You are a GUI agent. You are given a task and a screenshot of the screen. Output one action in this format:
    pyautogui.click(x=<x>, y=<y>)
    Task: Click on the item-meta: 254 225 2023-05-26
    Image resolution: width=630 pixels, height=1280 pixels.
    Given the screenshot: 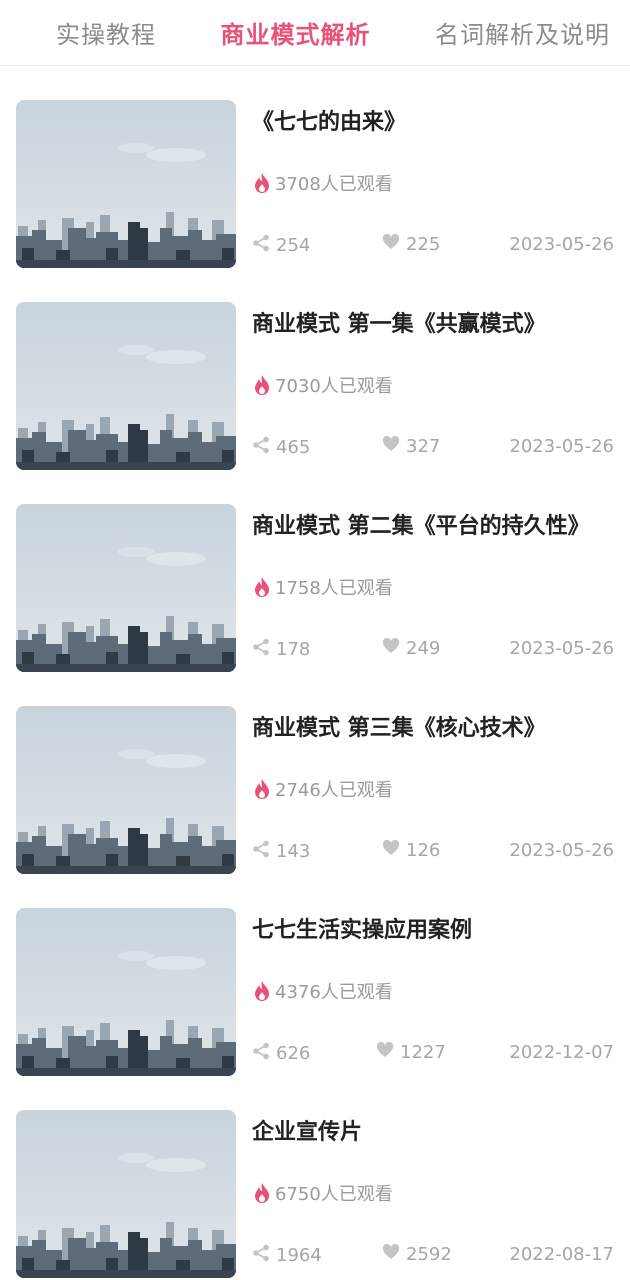 What is the action you would take?
    pyautogui.click(x=433, y=245)
    